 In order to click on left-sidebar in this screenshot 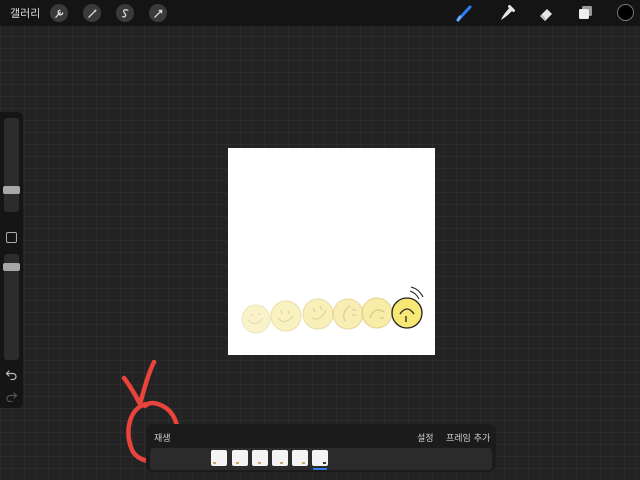, I will do `click(11, 260)`.